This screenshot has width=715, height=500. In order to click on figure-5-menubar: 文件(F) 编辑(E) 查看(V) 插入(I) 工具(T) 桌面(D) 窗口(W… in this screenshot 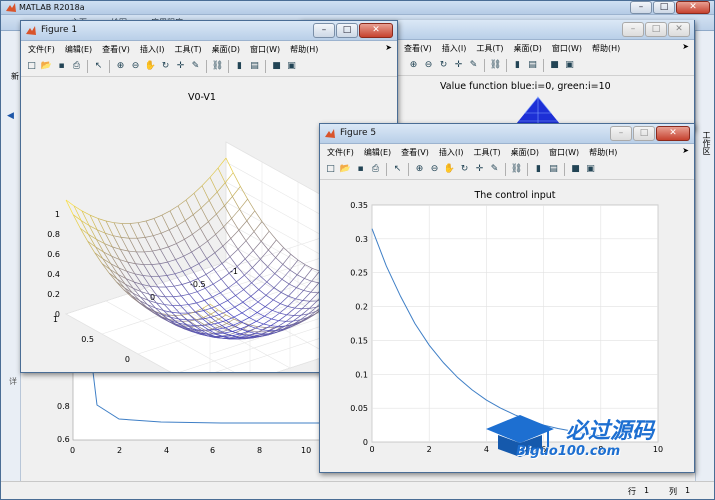, I will do `click(507, 152)`.